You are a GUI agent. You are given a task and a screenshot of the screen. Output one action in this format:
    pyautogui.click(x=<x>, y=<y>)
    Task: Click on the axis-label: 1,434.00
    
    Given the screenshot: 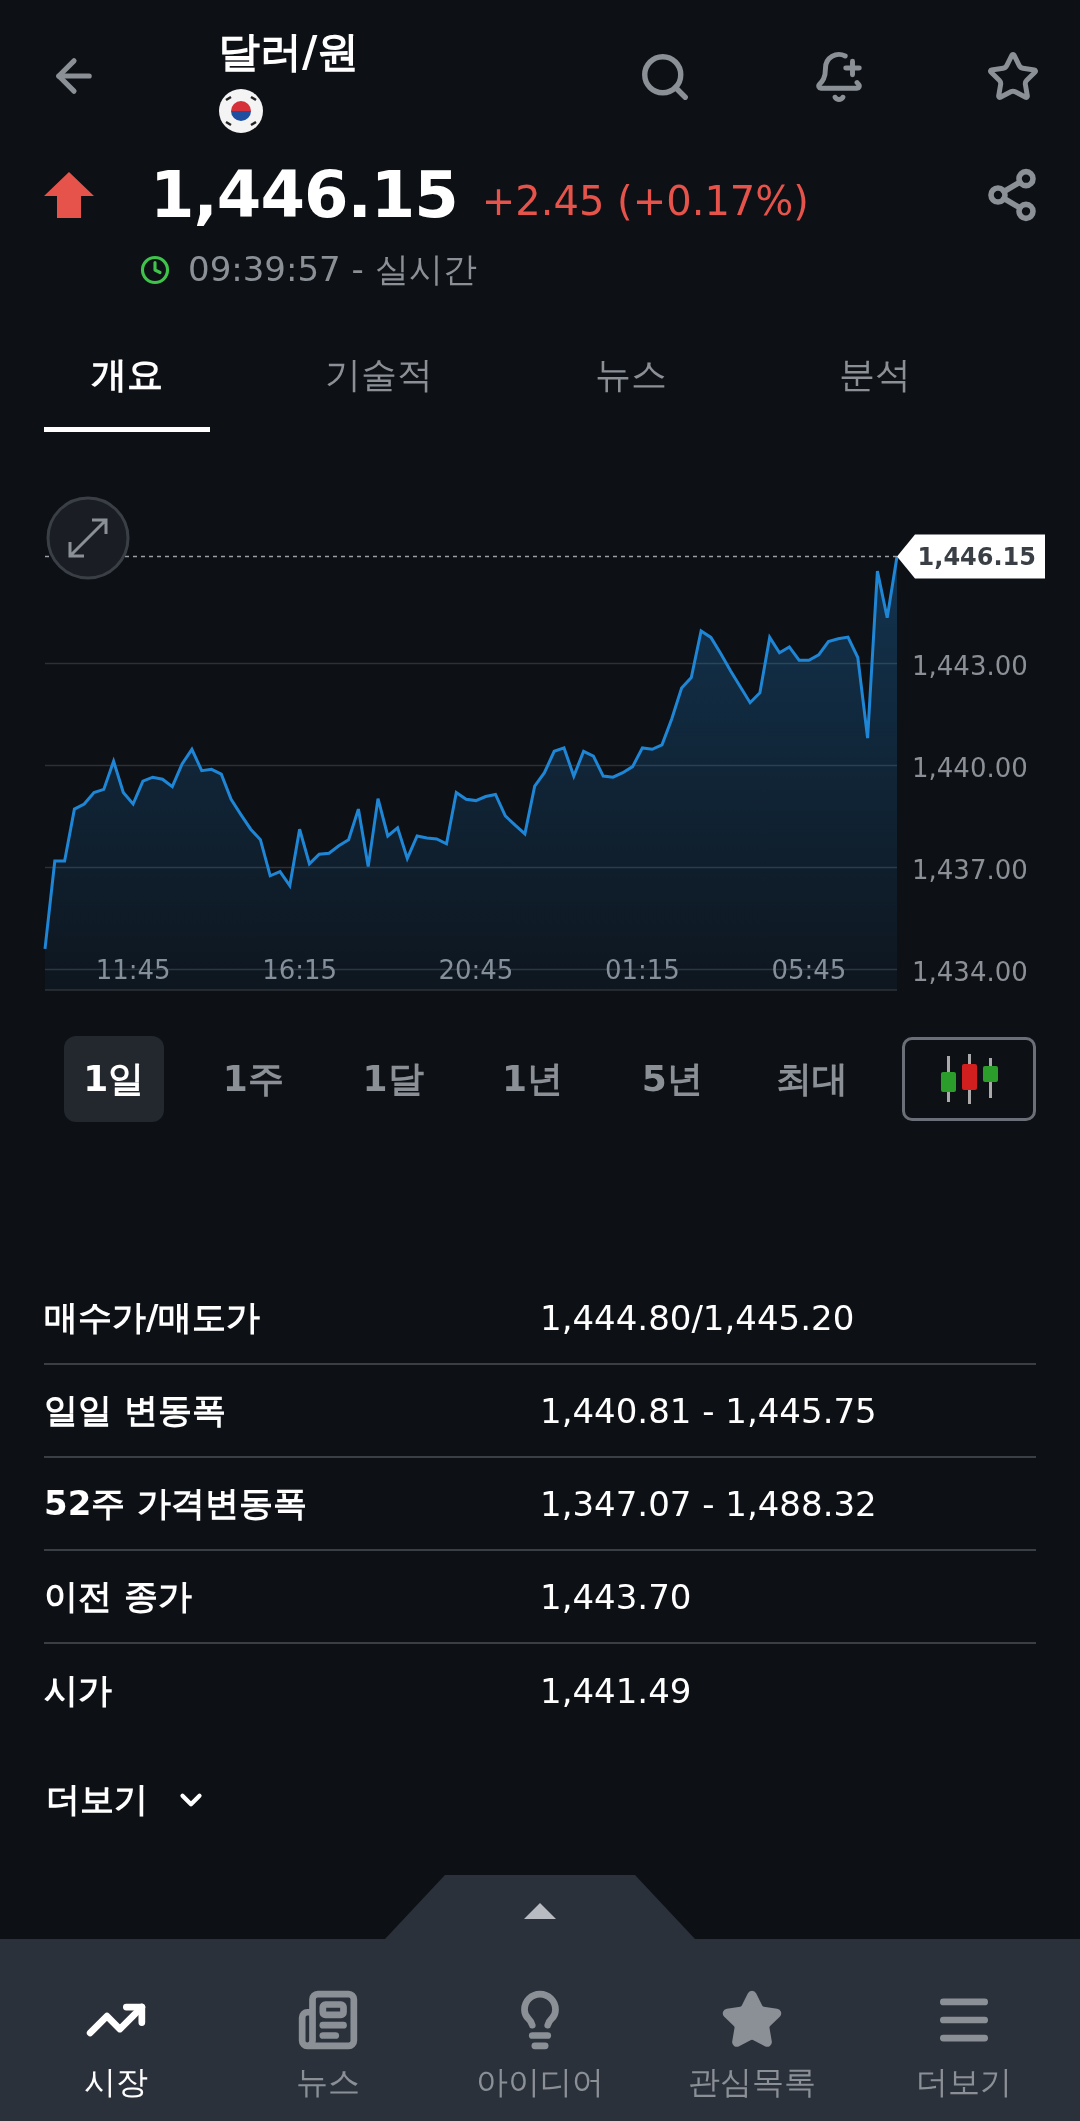 What is the action you would take?
    pyautogui.click(x=970, y=971)
    